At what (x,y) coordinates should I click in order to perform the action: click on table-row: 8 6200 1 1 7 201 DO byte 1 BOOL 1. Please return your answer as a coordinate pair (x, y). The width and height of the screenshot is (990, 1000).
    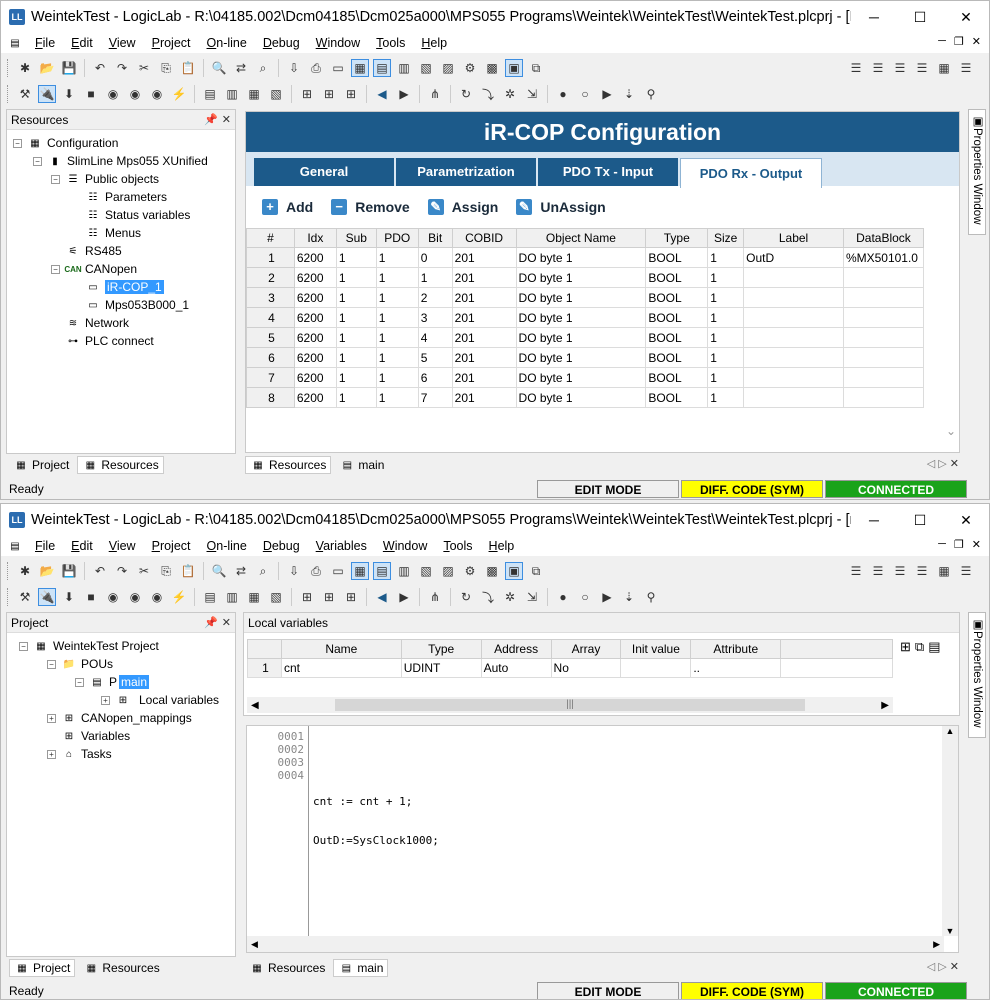
    Looking at the image, I should click on (585, 397).